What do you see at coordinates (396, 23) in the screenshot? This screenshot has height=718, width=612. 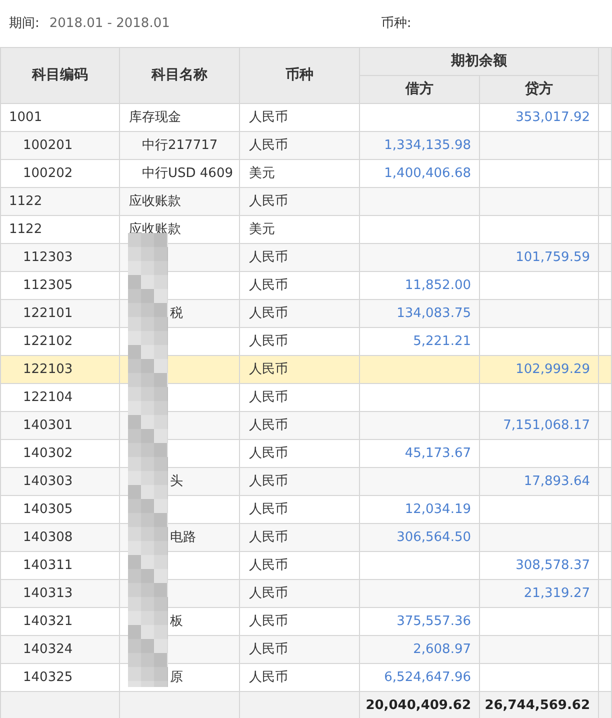 I see `currency-label: 币种:` at bounding box center [396, 23].